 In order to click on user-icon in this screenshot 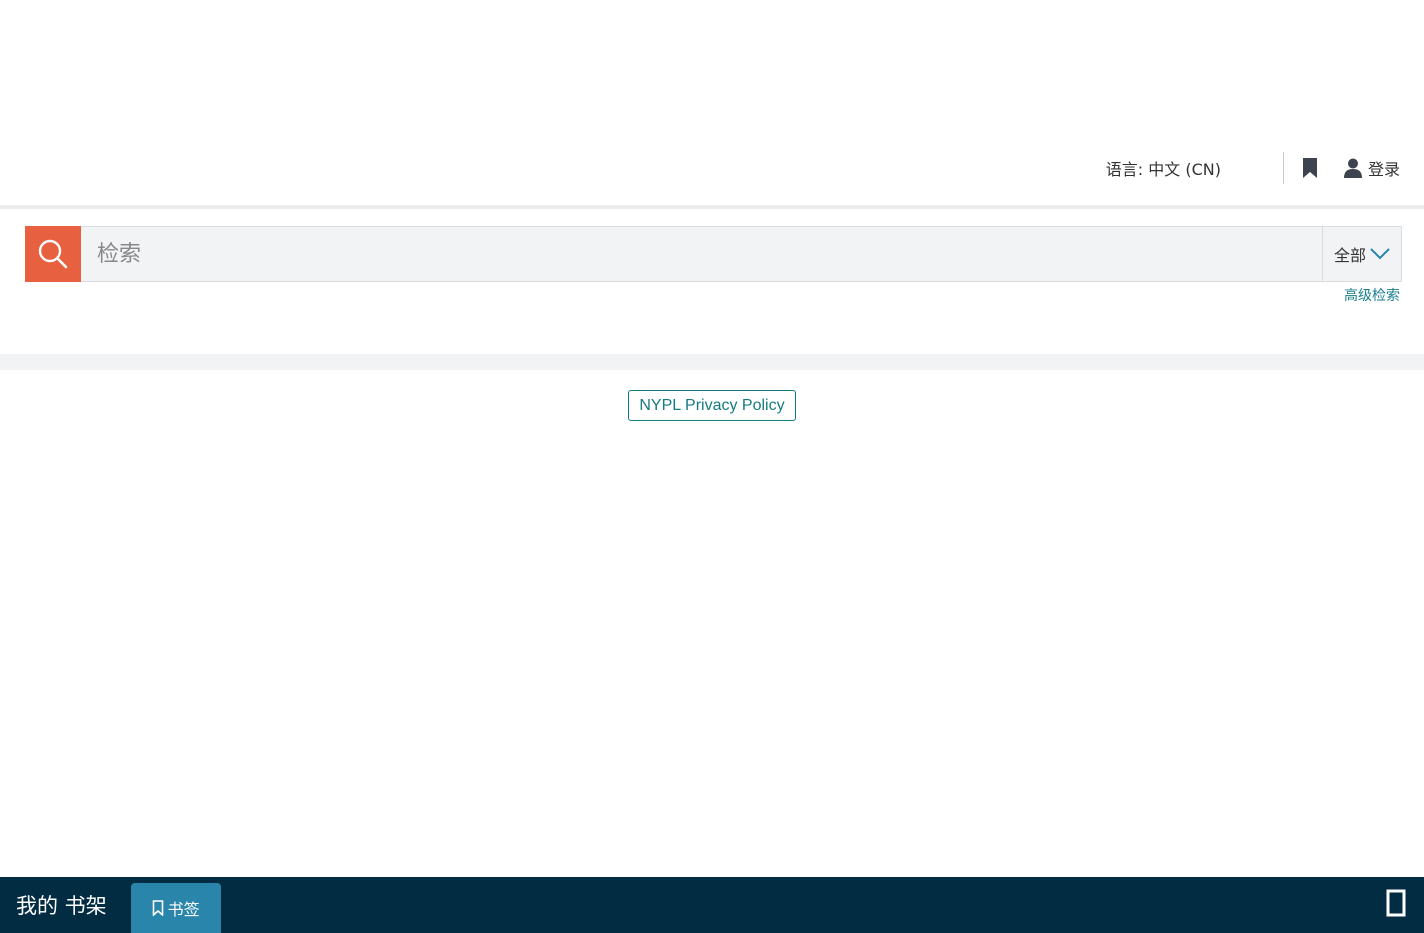, I will do `click(1352, 168)`.